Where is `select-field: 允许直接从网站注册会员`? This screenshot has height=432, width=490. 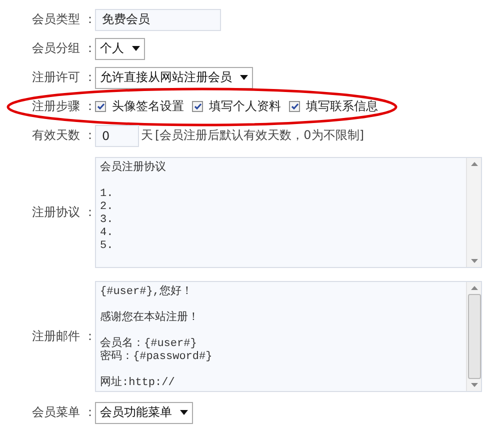 select-field: 允许直接从网站注册会员 is located at coordinates (174, 77).